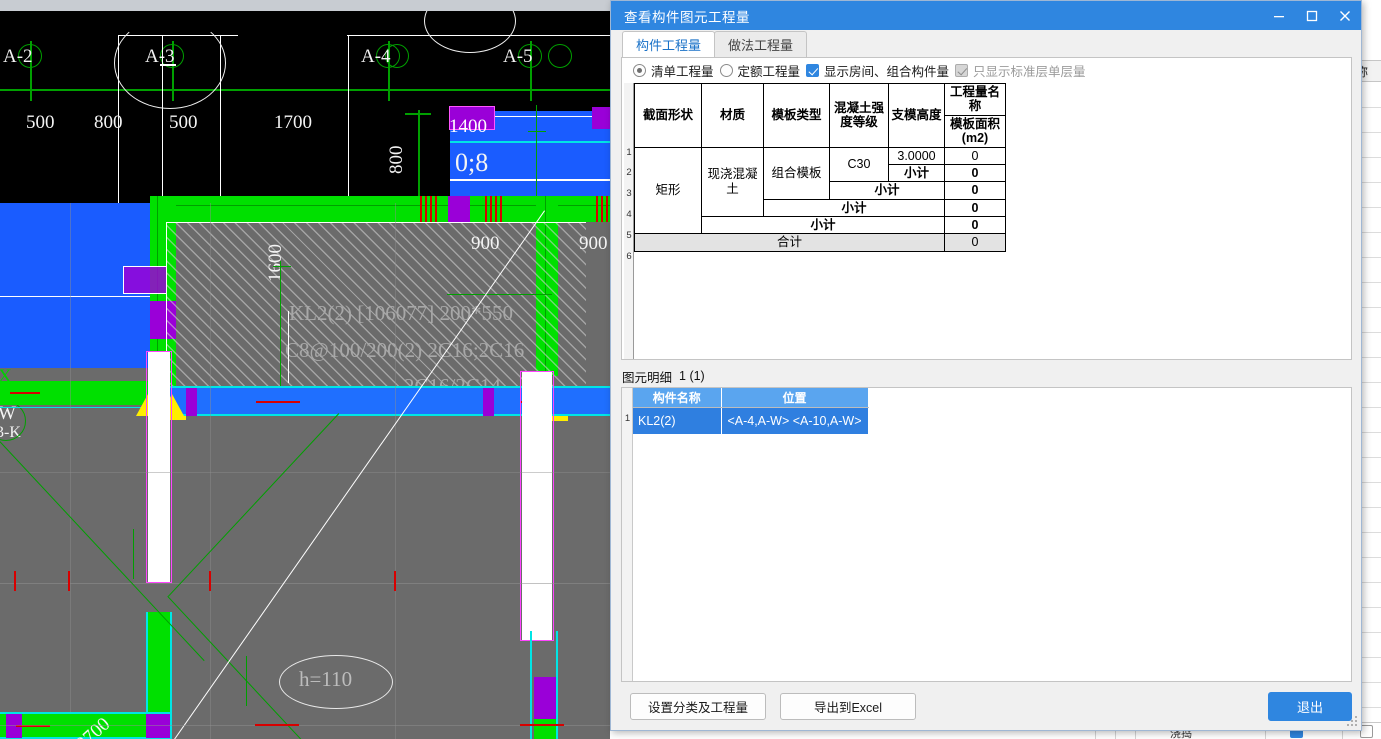 Image resolution: width=1381 pixels, height=739 pixels. Describe the element at coordinates (627, 418) in the screenshot. I see `detail-row-number: 1` at that location.